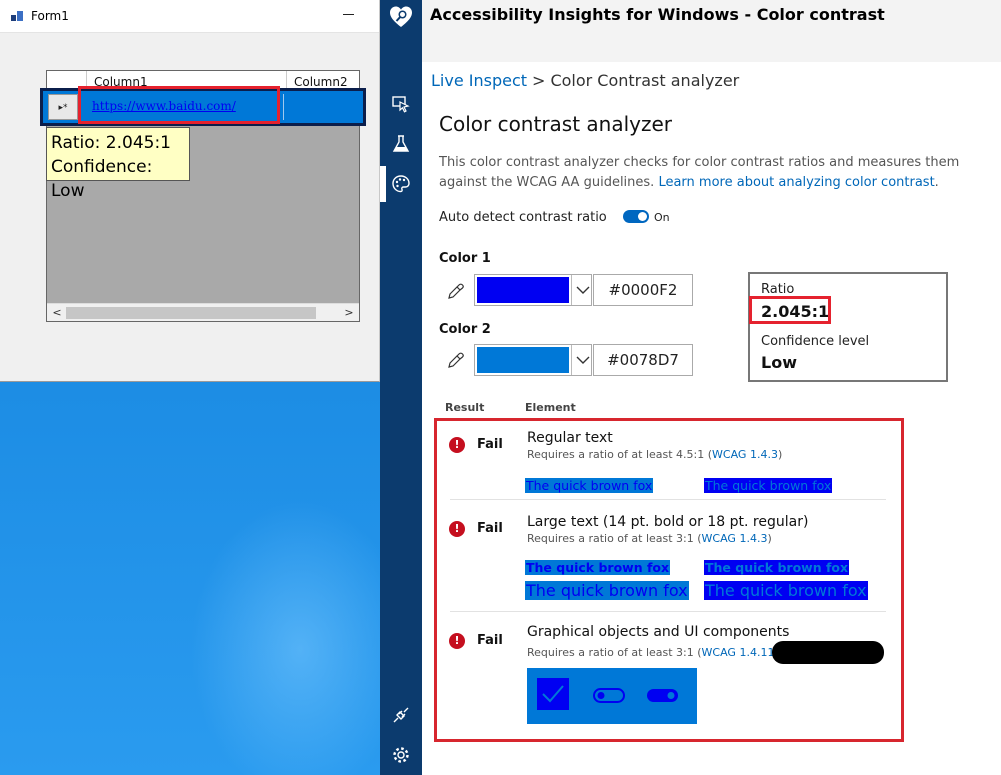 The image size is (1001, 775). Describe the element at coordinates (662, 217) in the screenshot. I see `auto-detect-state: On` at that location.